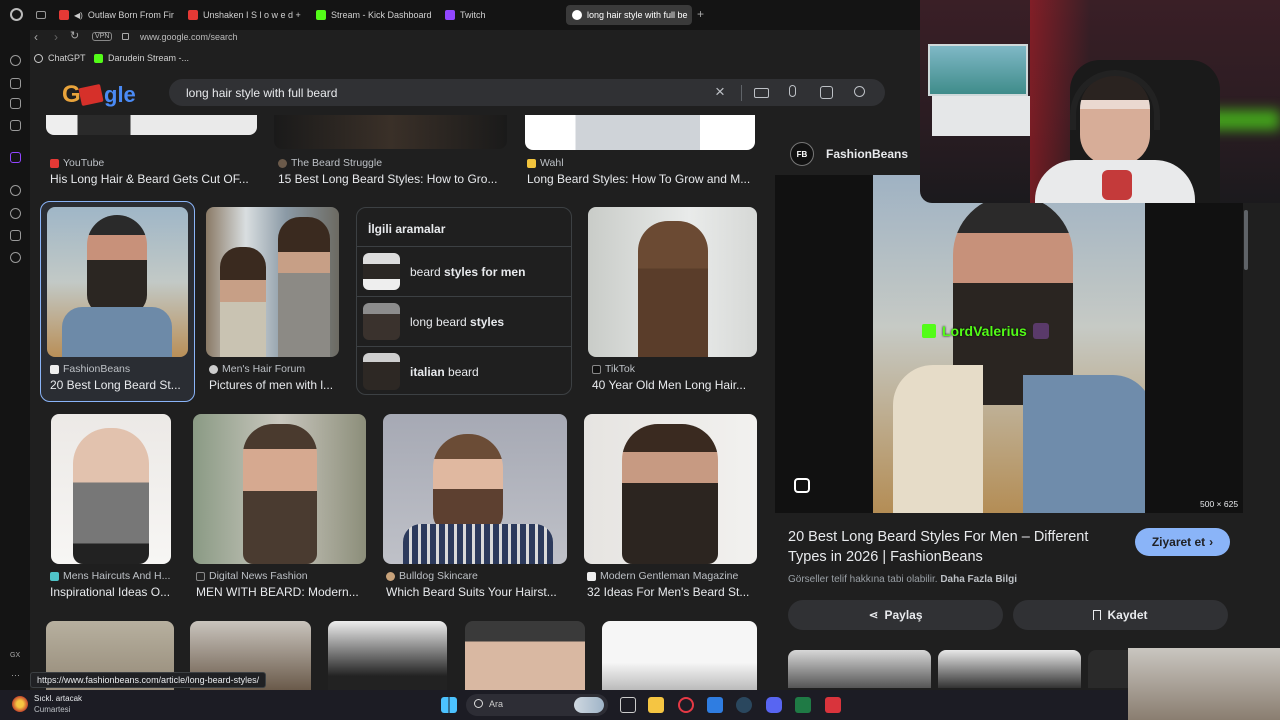 The image size is (1280, 720). I want to click on task-view-icon, so click(628, 705).